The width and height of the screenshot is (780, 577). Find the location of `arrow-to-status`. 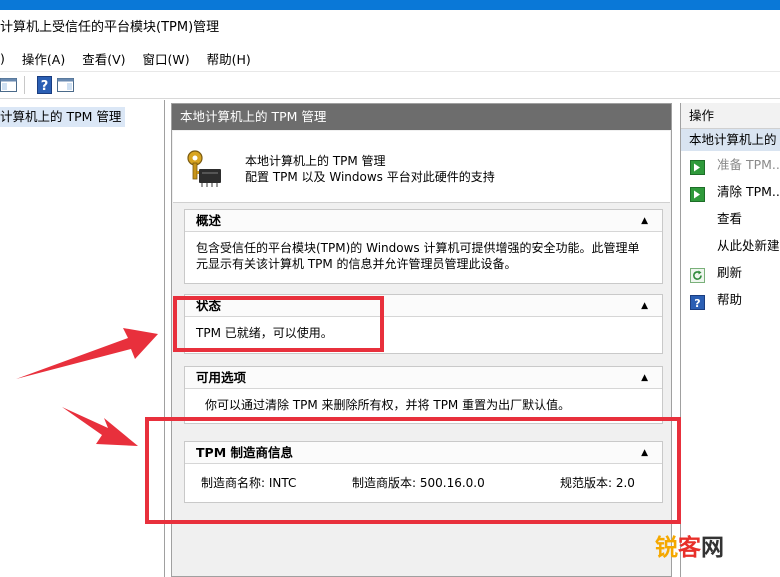

arrow-to-status is located at coordinates (87, 353).